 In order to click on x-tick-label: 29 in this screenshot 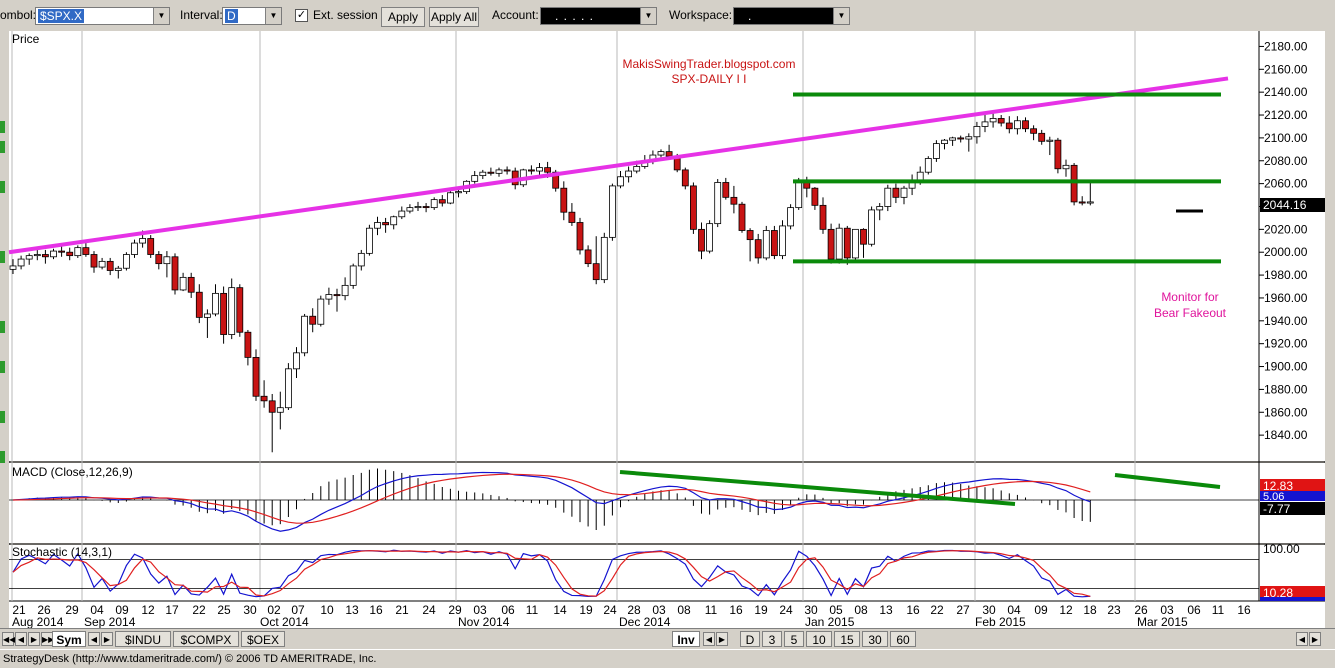, I will do `click(72, 610)`.